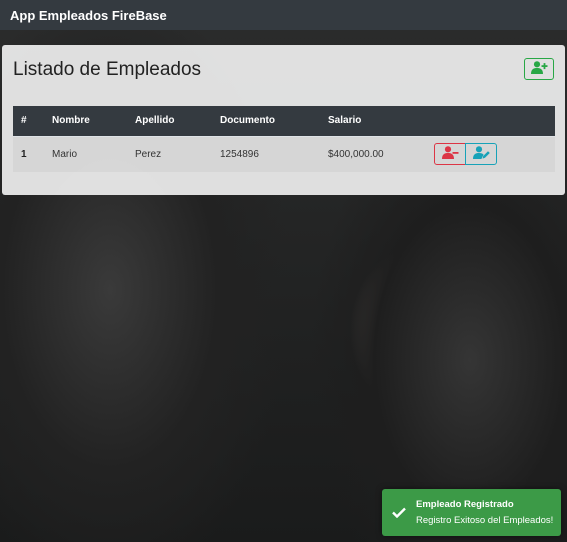 Image resolution: width=567 pixels, height=542 pixels. What do you see at coordinates (88, 15) in the screenshot?
I see `navbar-brand: App Empleados FireBase` at bounding box center [88, 15].